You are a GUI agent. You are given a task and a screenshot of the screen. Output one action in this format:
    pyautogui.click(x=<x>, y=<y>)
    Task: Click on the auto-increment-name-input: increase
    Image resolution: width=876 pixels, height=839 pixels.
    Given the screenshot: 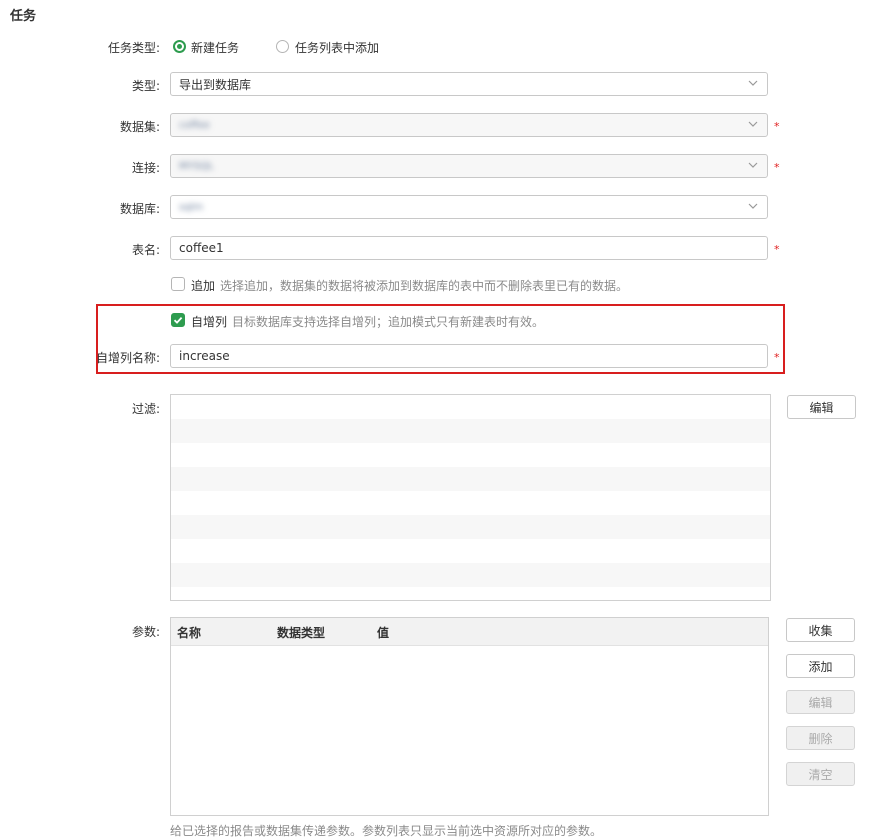 What is the action you would take?
    pyautogui.click(x=469, y=356)
    